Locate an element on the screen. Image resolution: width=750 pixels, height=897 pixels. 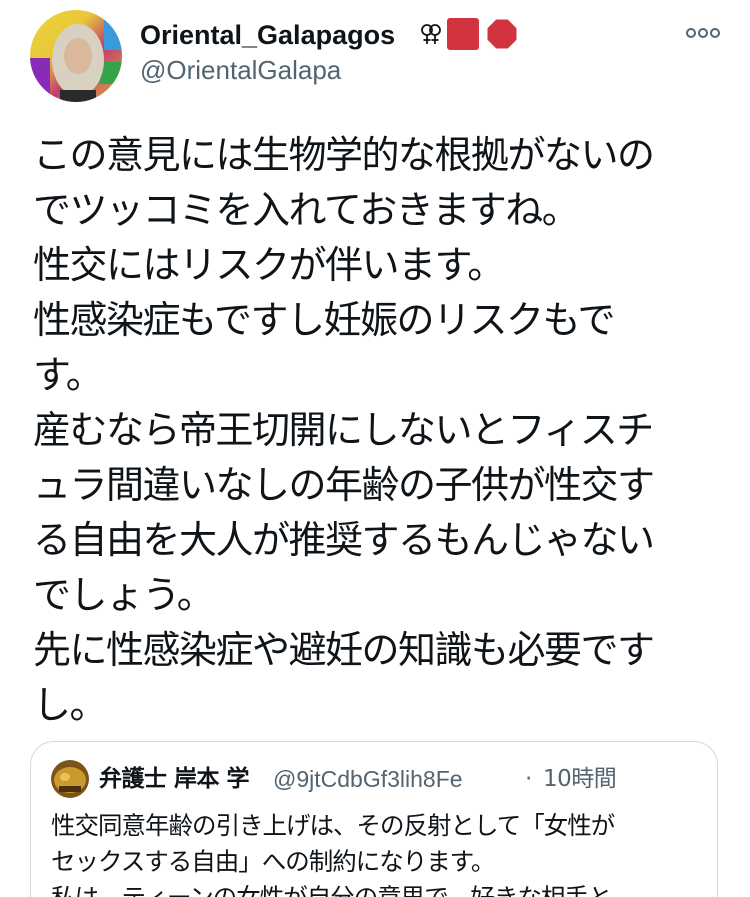
tweet-line: 先に性感染症や避妊の知識も必要です is located at coordinates (344, 650).